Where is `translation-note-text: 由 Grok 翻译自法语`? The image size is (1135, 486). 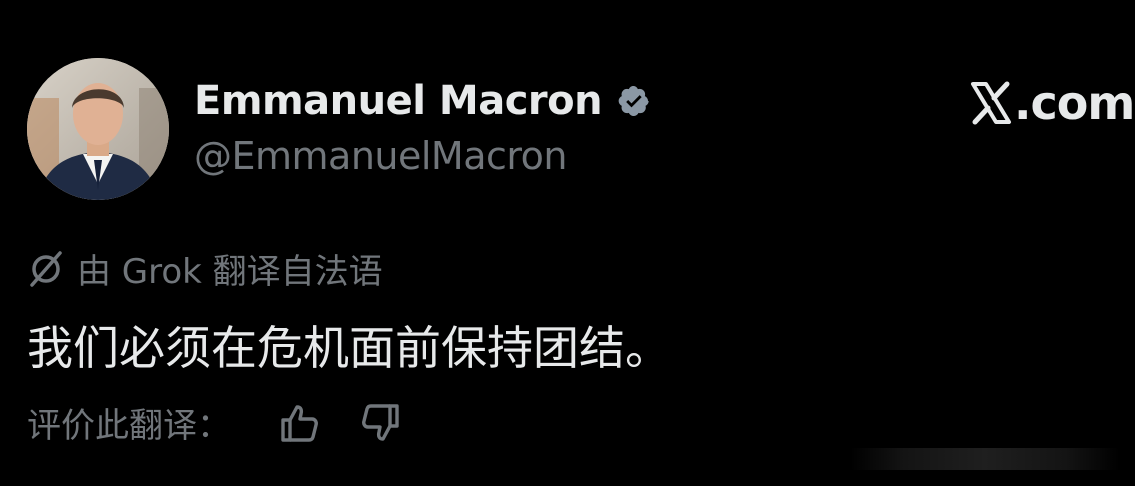
translation-note-text: 由 Grok 翻译自法语 is located at coordinates (230, 272).